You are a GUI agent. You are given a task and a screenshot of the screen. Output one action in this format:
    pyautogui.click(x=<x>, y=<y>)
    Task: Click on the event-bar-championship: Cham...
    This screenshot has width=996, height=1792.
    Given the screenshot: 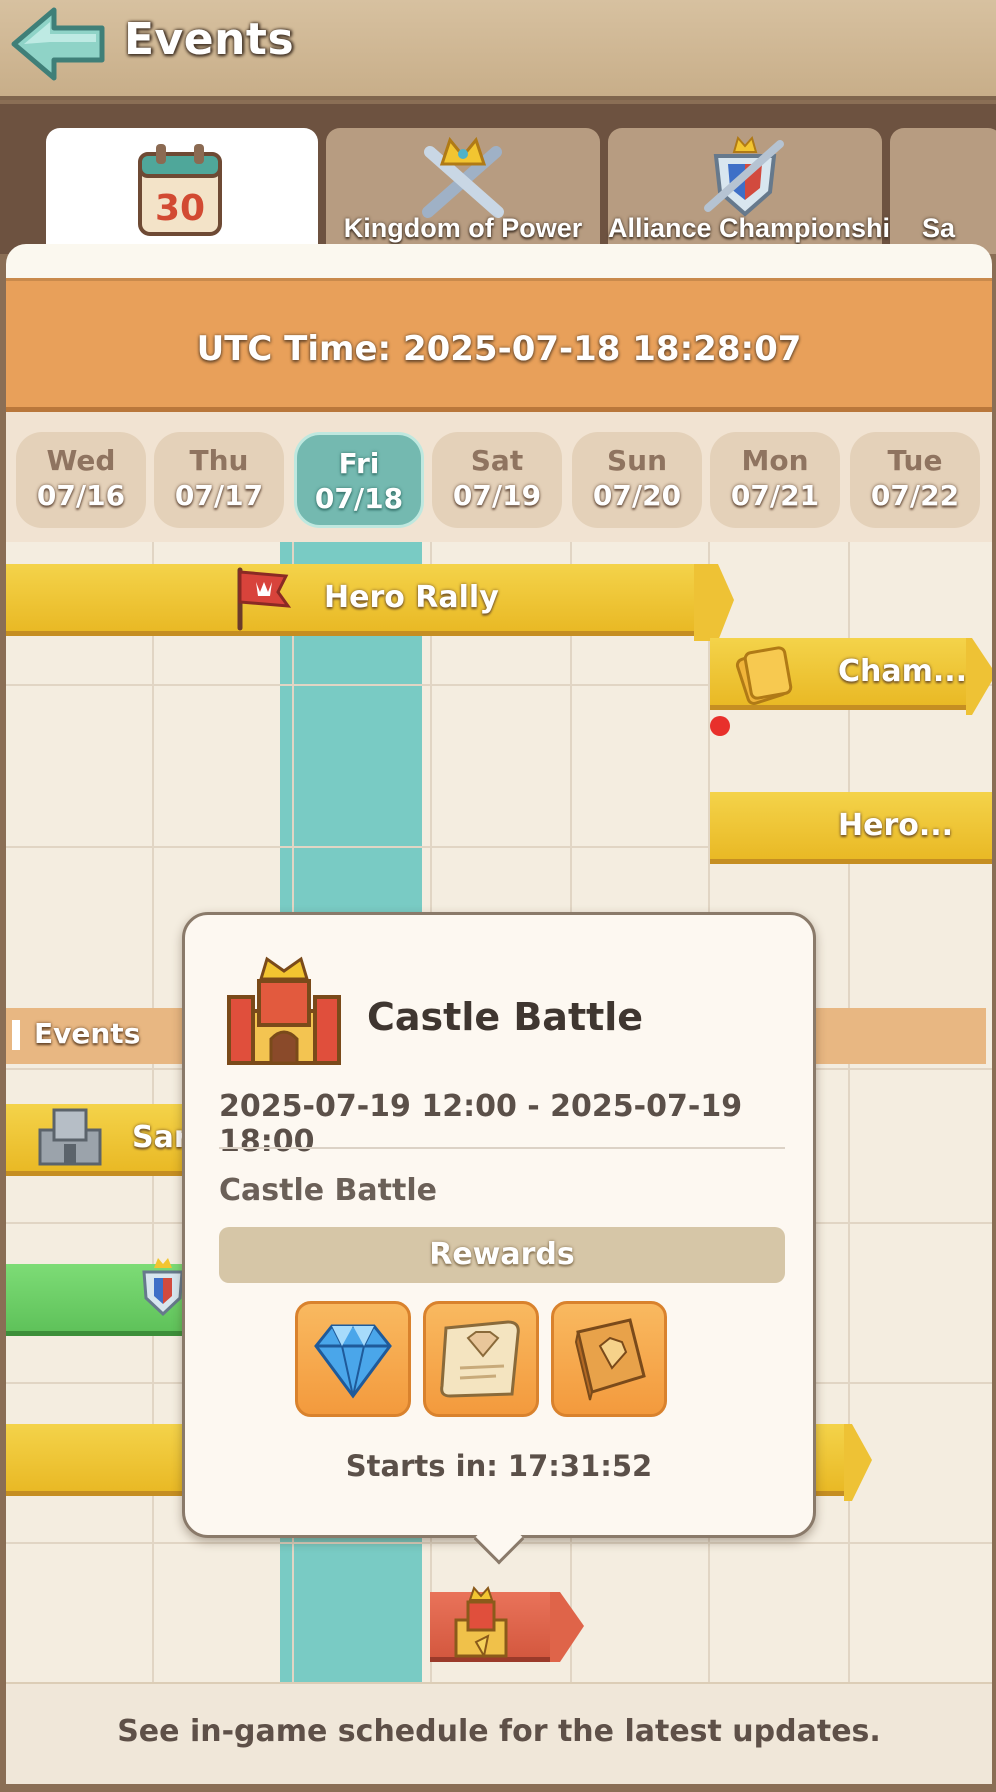 What is the action you would take?
    pyautogui.click(x=839, y=674)
    